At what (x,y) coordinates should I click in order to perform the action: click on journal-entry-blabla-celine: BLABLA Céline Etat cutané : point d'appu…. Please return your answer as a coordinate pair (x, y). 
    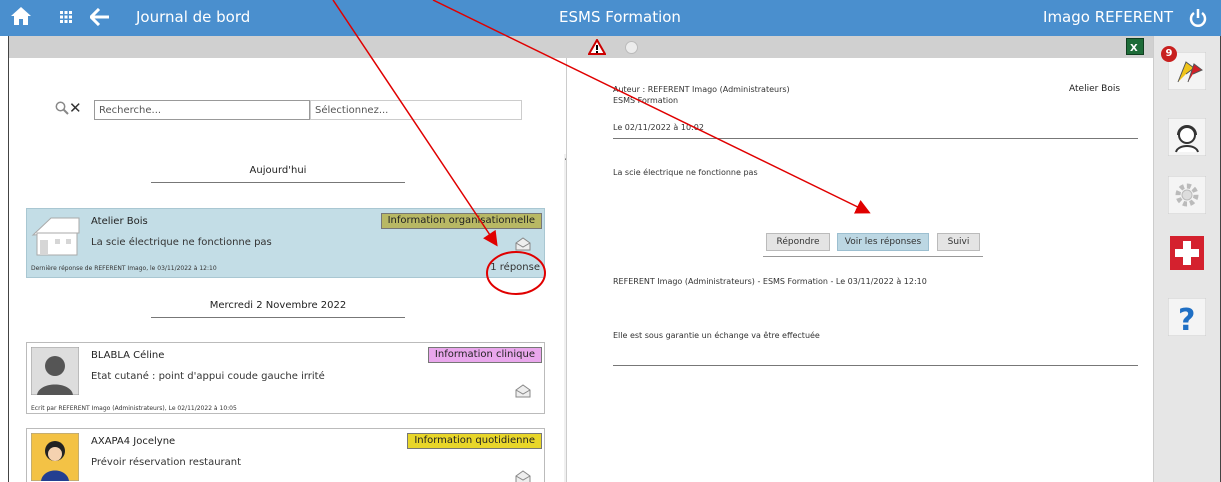
    Looking at the image, I should click on (285, 378).